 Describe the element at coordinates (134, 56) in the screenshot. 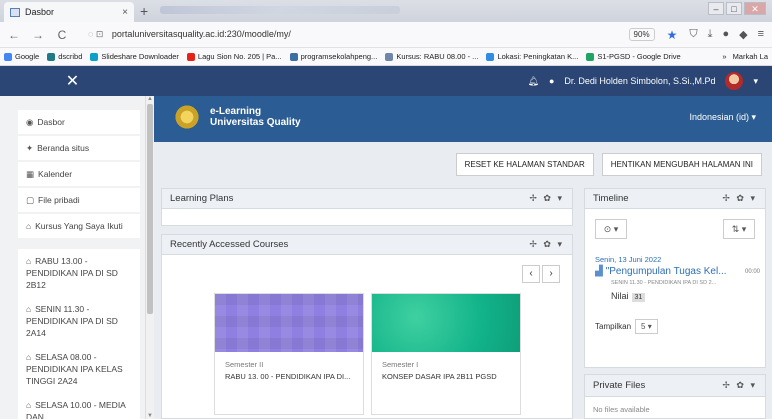

I see `bookmark-item: Slideshare Downloader` at that location.